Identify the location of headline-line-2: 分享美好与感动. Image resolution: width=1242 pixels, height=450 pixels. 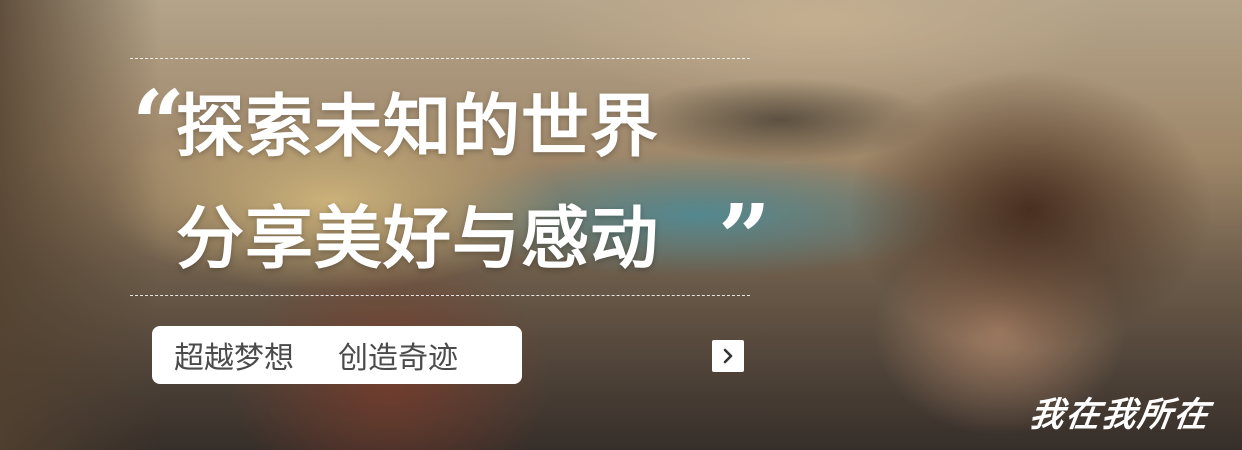
(418, 239).